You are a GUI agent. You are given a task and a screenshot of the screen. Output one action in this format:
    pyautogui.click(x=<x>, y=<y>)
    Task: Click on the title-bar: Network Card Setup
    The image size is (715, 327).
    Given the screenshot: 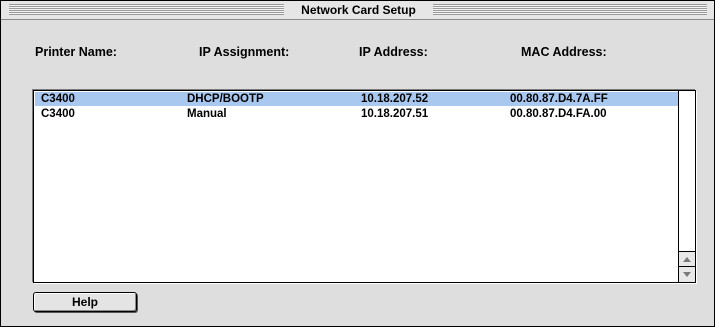 What is the action you would take?
    pyautogui.click(x=357, y=10)
    